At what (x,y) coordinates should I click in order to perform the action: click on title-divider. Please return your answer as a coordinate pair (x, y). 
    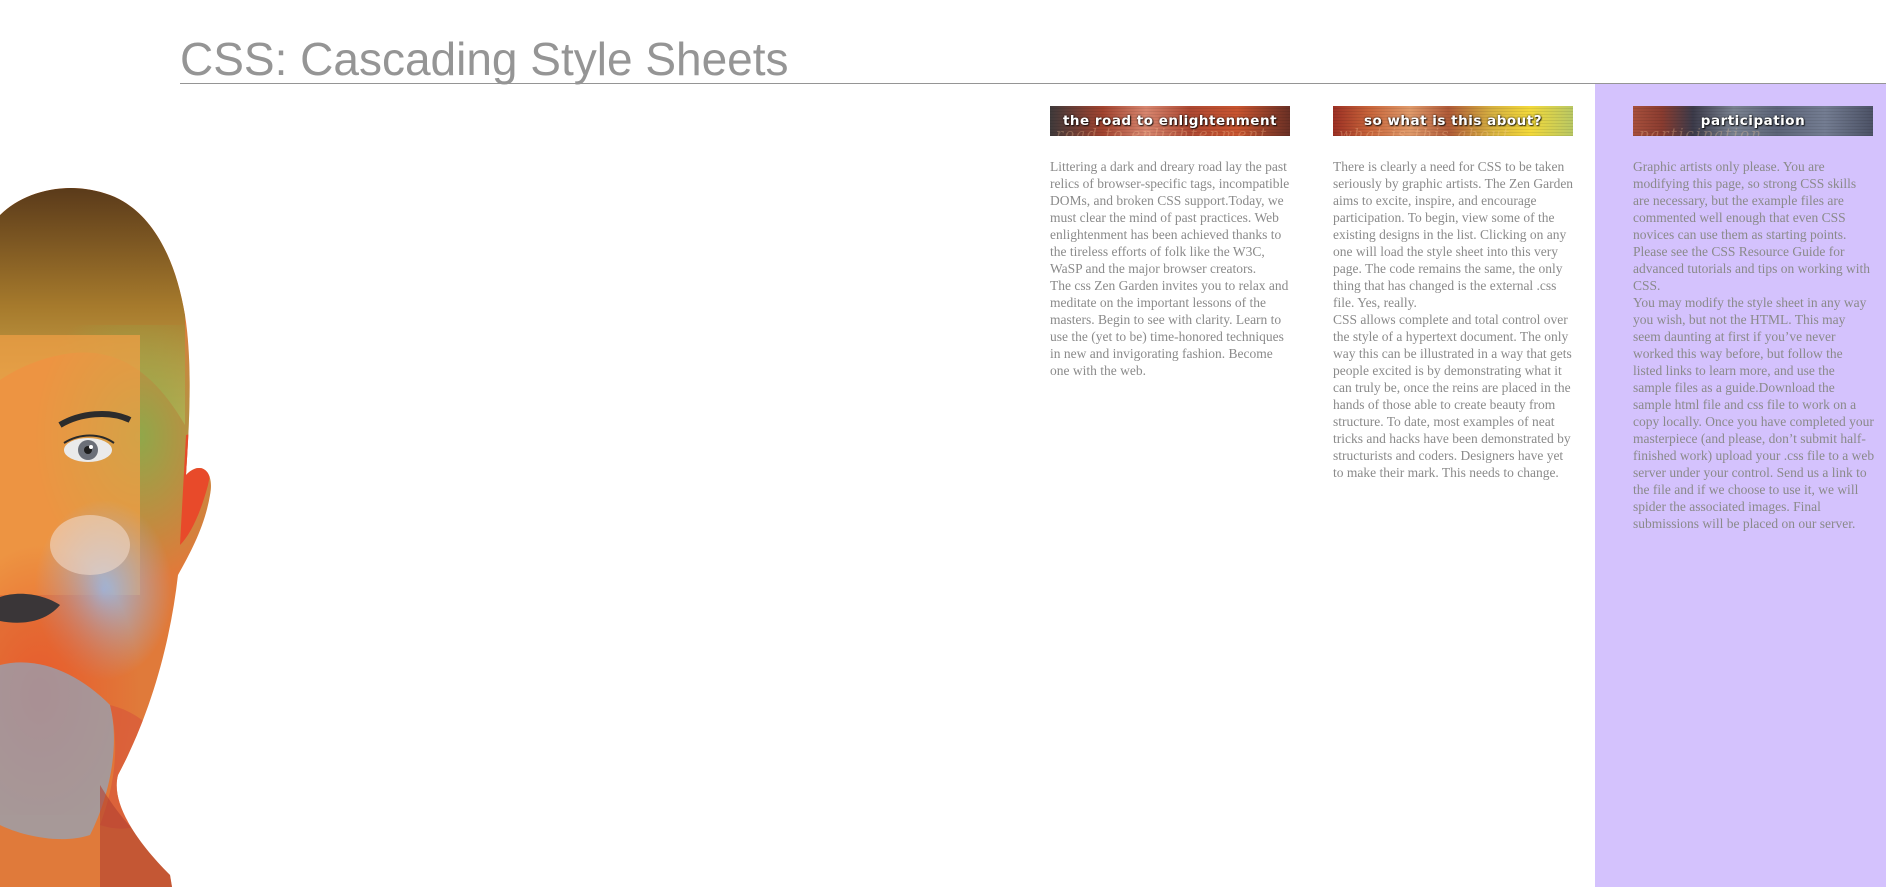
    Looking at the image, I should click on (1033, 83).